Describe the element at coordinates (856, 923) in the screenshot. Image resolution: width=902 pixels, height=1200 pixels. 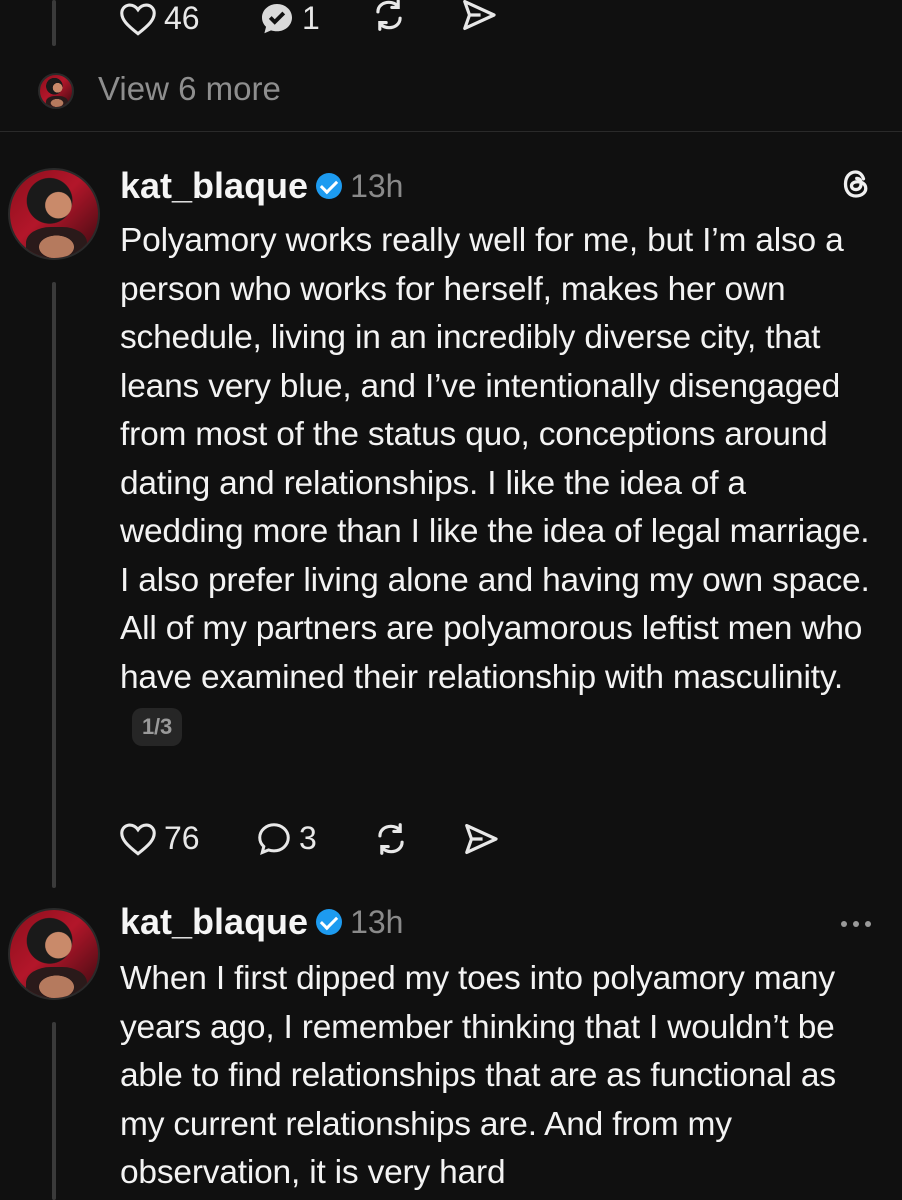
I see `more-icon` at that location.